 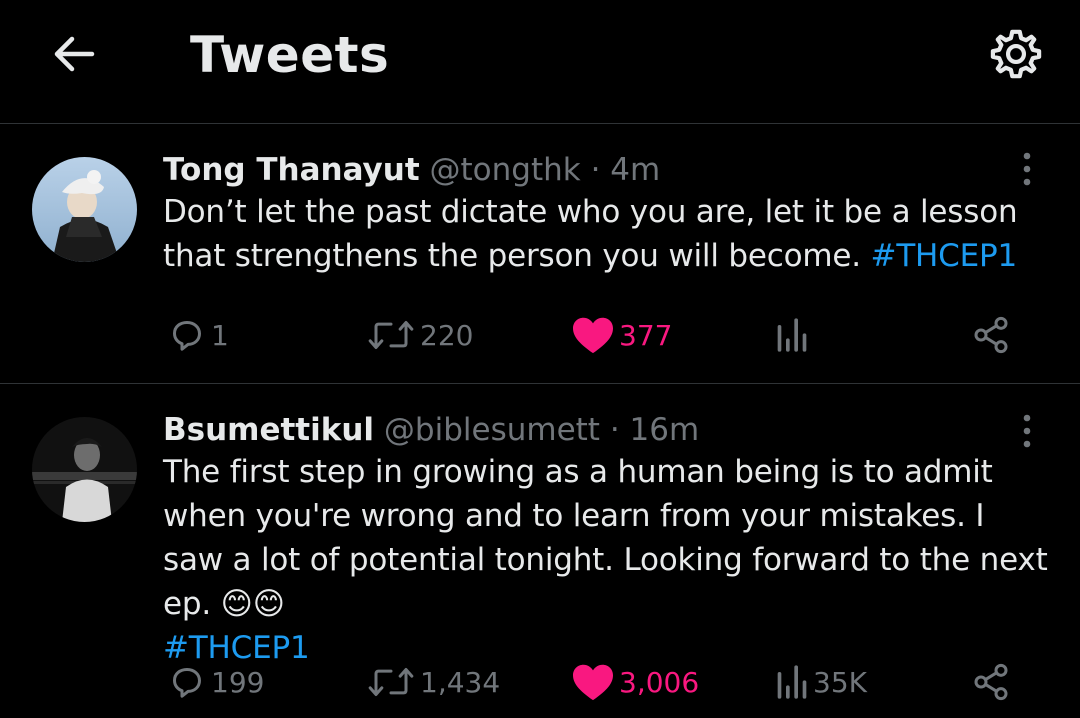 I want to click on reply-count: 1, so click(x=220, y=335).